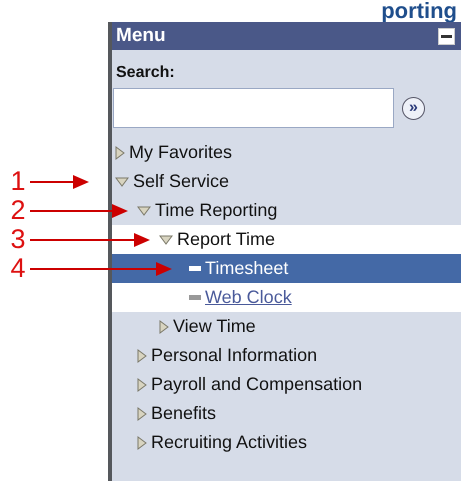 This screenshot has width=461, height=481. Describe the element at coordinates (256, 384) in the screenshot. I see `menu-item: Payroll and Compensation` at that location.